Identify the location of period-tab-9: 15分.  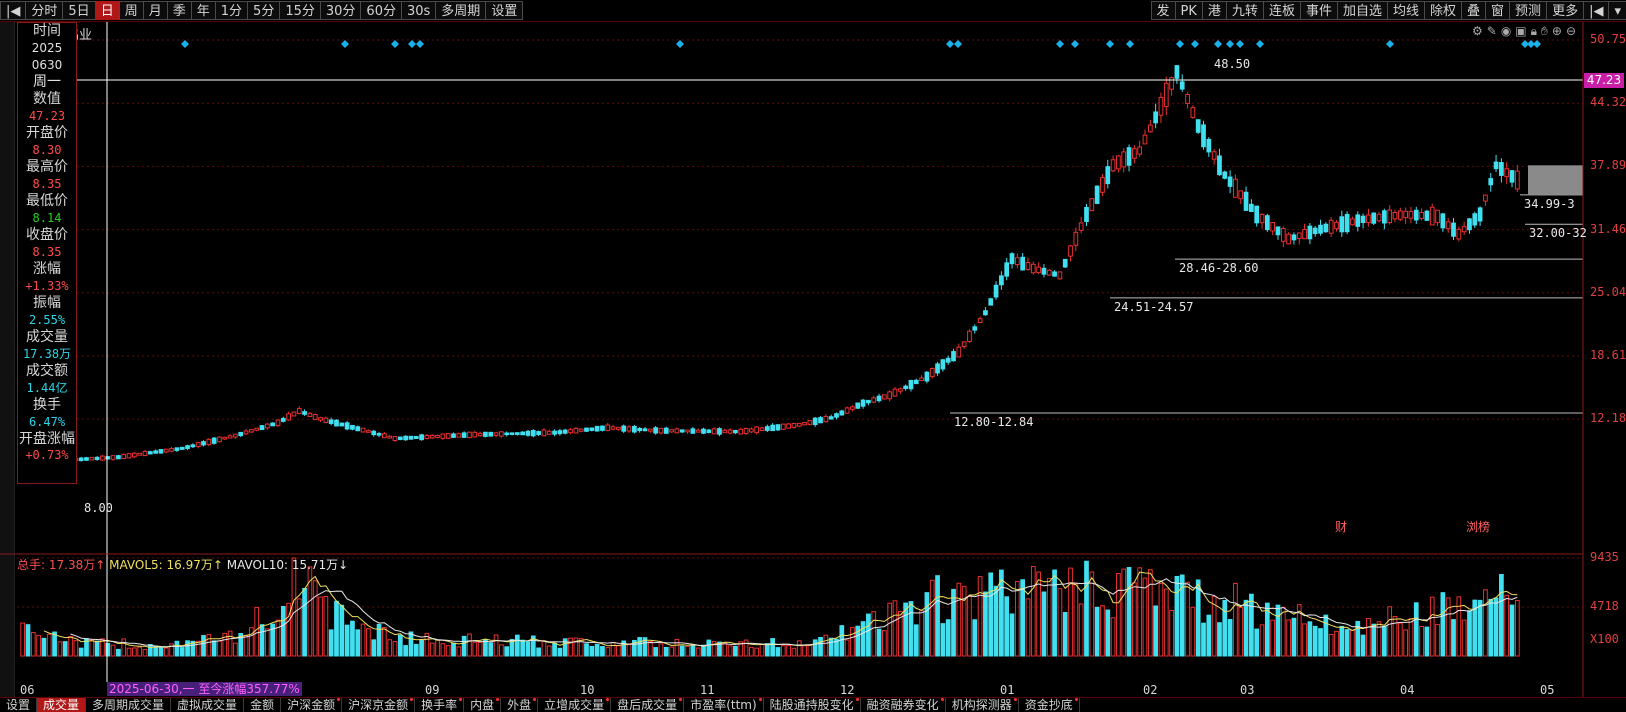
(300, 10).